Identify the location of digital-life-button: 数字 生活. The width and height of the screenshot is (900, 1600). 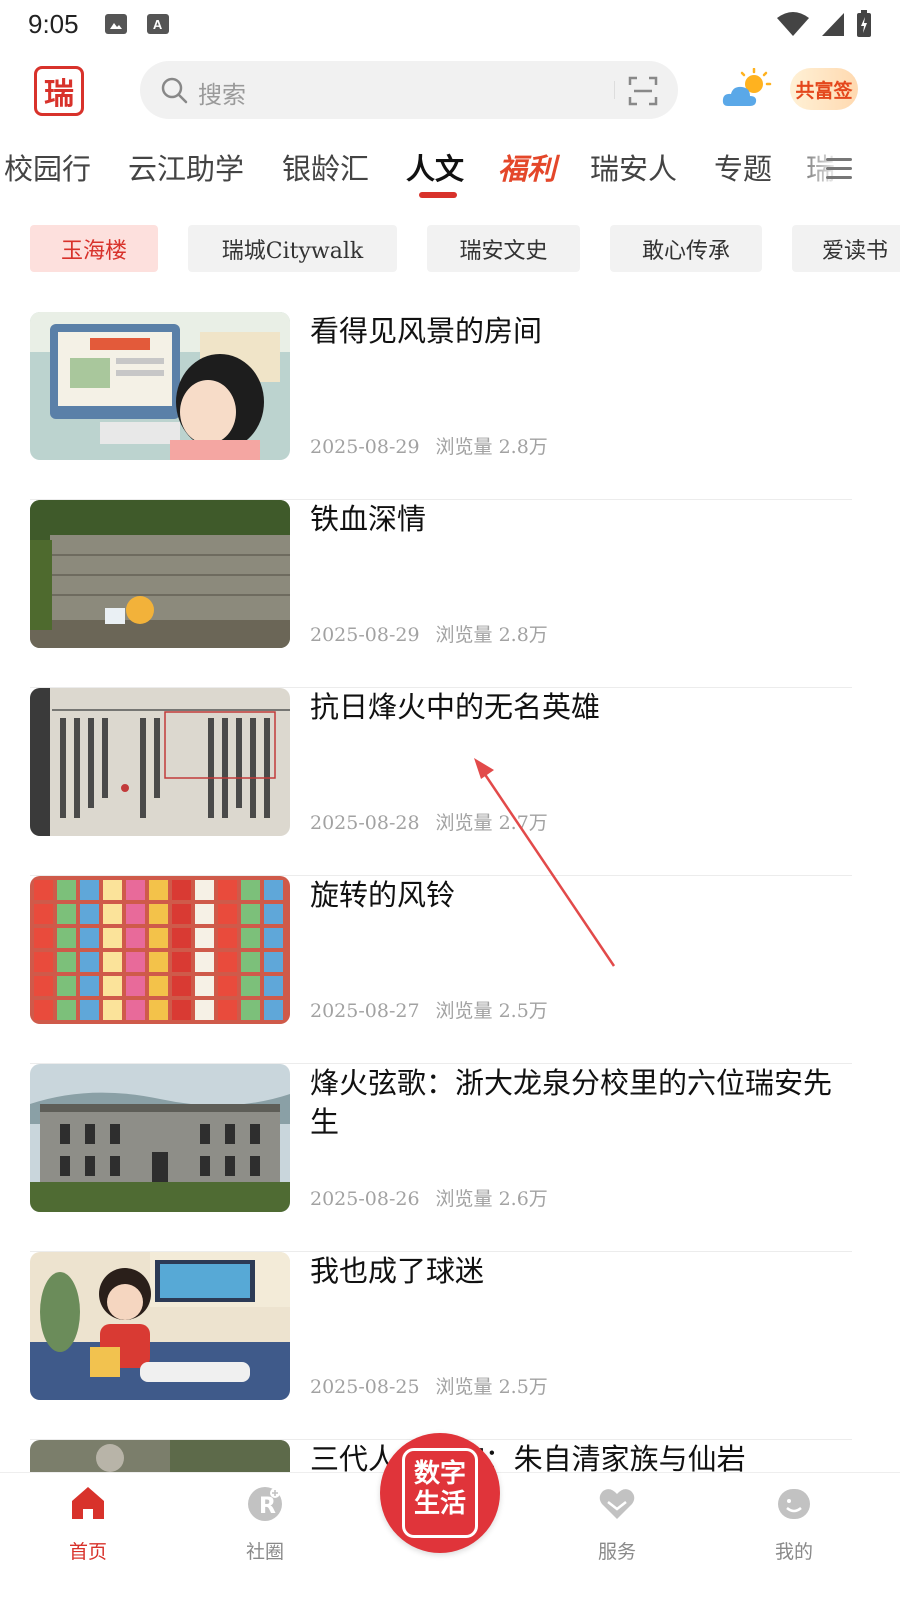
(440, 1493).